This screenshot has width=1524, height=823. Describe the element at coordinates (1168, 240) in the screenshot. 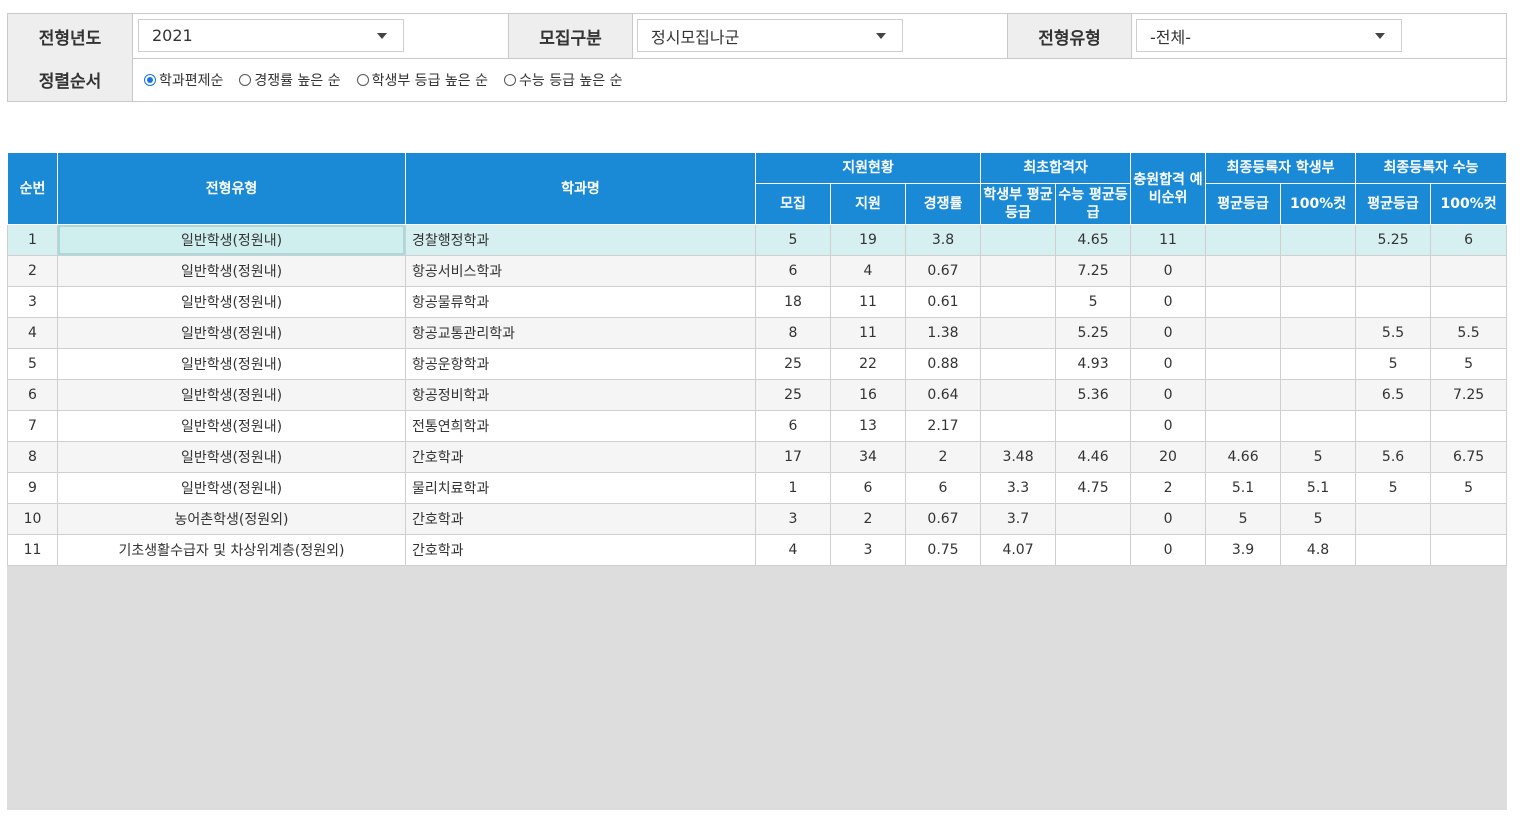

I see `cell-wait: 11` at that location.